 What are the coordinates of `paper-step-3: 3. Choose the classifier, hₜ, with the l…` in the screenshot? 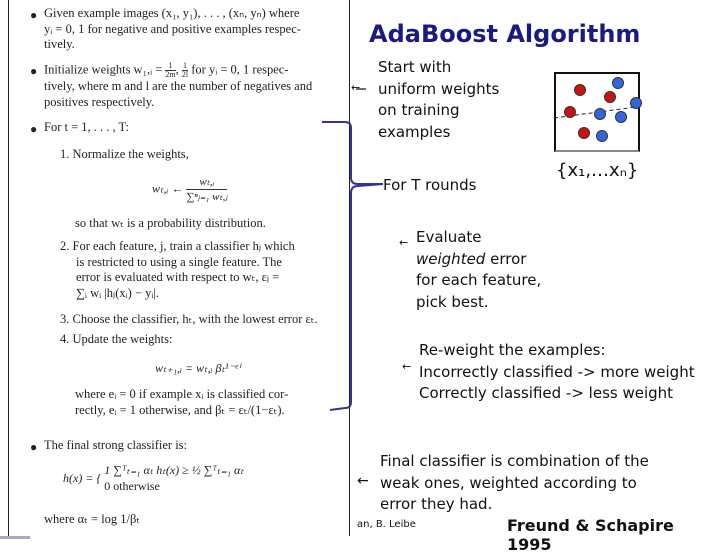 It's located at (189, 319).